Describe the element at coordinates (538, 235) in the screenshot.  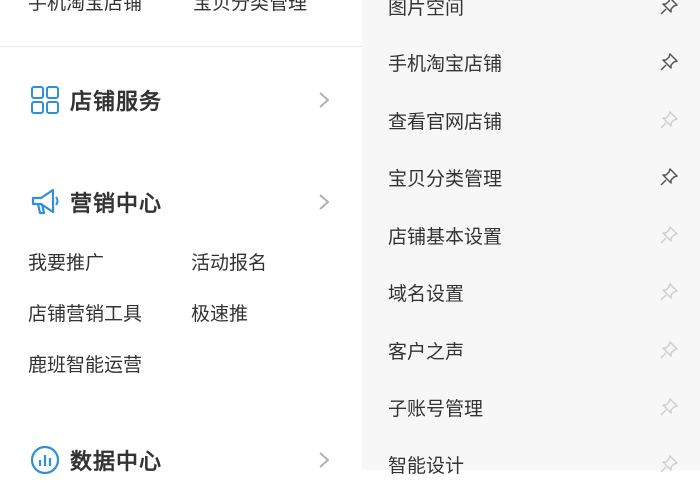
I see `menu-item-shop-settings: 店铺基本设置` at that location.